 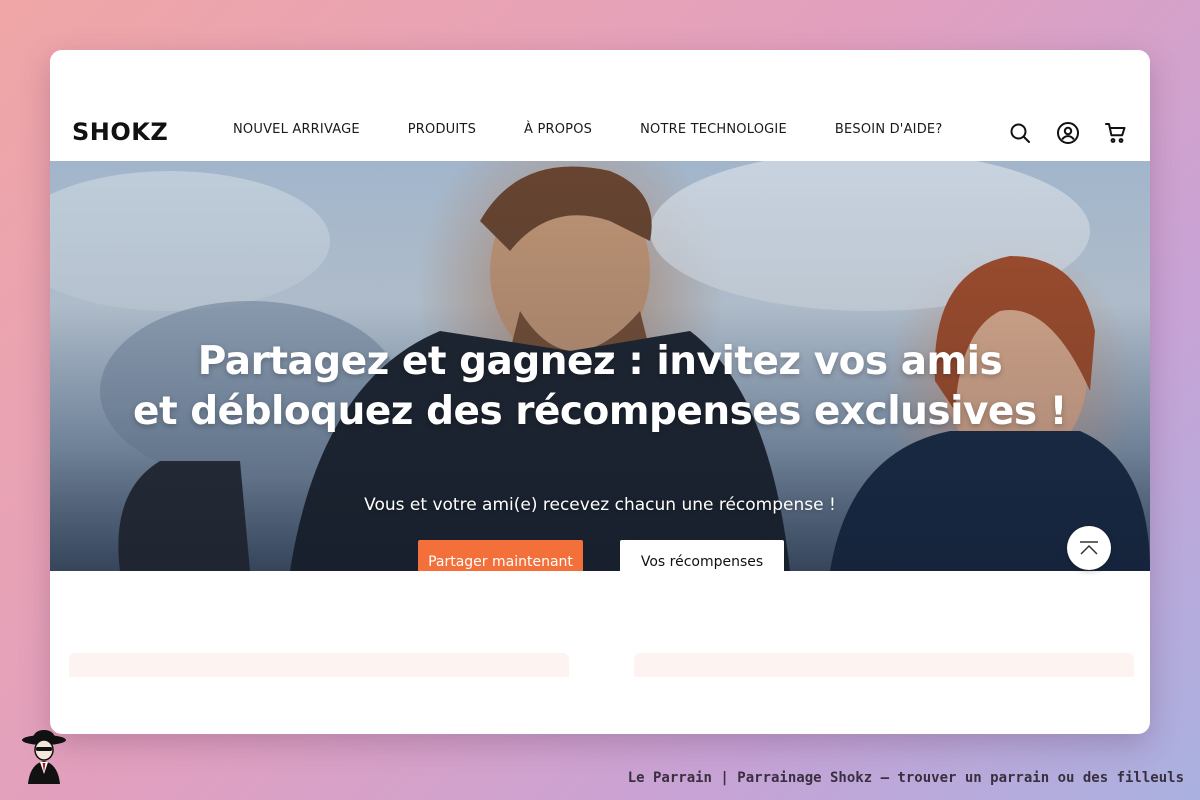 What do you see at coordinates (319, 665) in the screenshot?
I see `reward-card-left` at bounding box center [319, 665].